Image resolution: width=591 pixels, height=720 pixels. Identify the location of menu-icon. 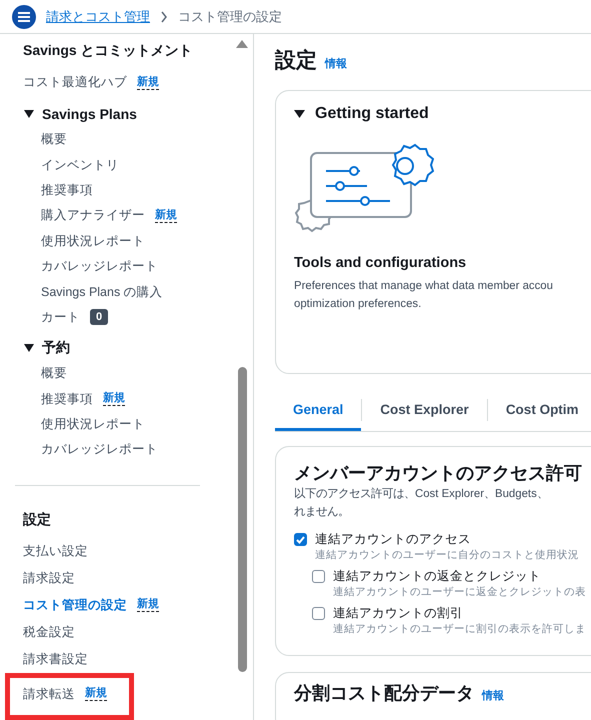
(24, 17).